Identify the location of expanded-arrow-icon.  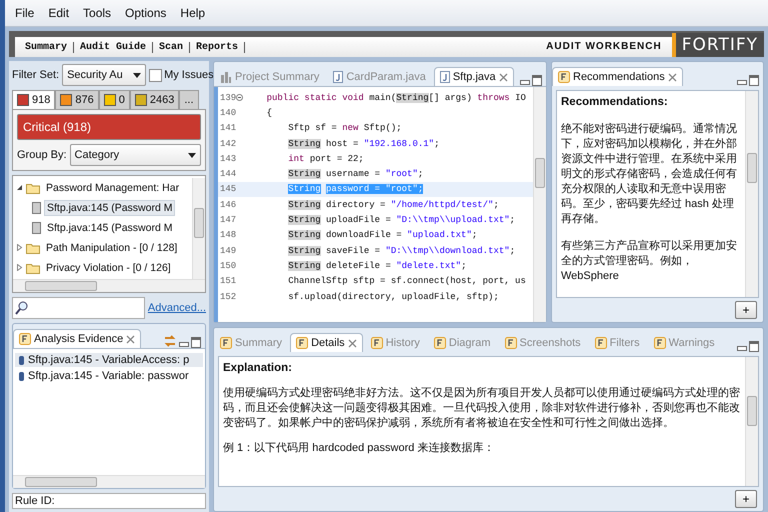
(19, 187).